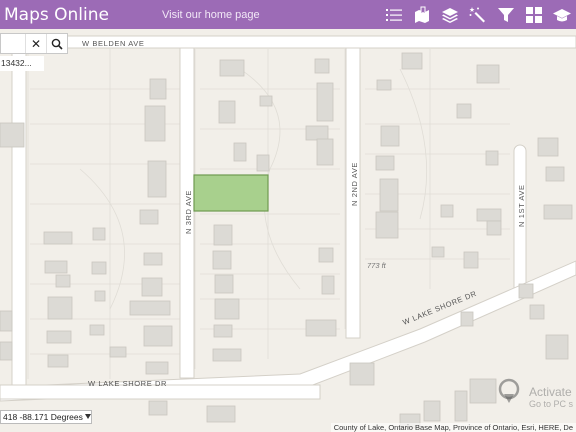 The image size is (576, 432). I want to click on toolbar, so click(478, 14).